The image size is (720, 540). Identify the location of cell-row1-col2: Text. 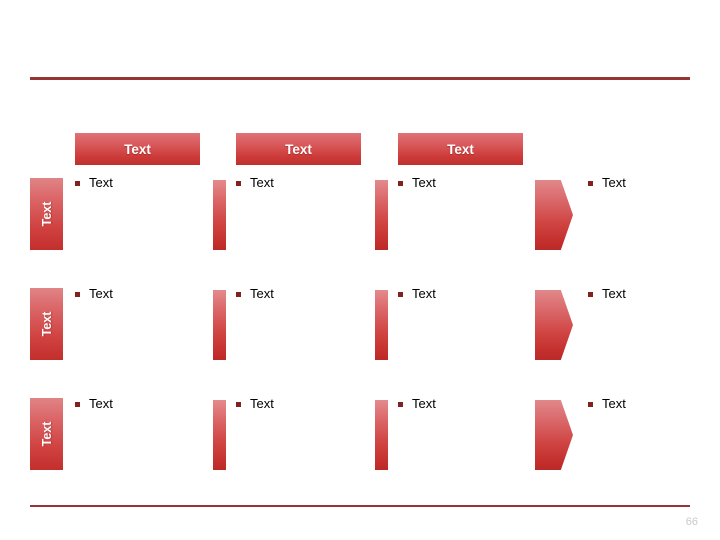
(255, 183).